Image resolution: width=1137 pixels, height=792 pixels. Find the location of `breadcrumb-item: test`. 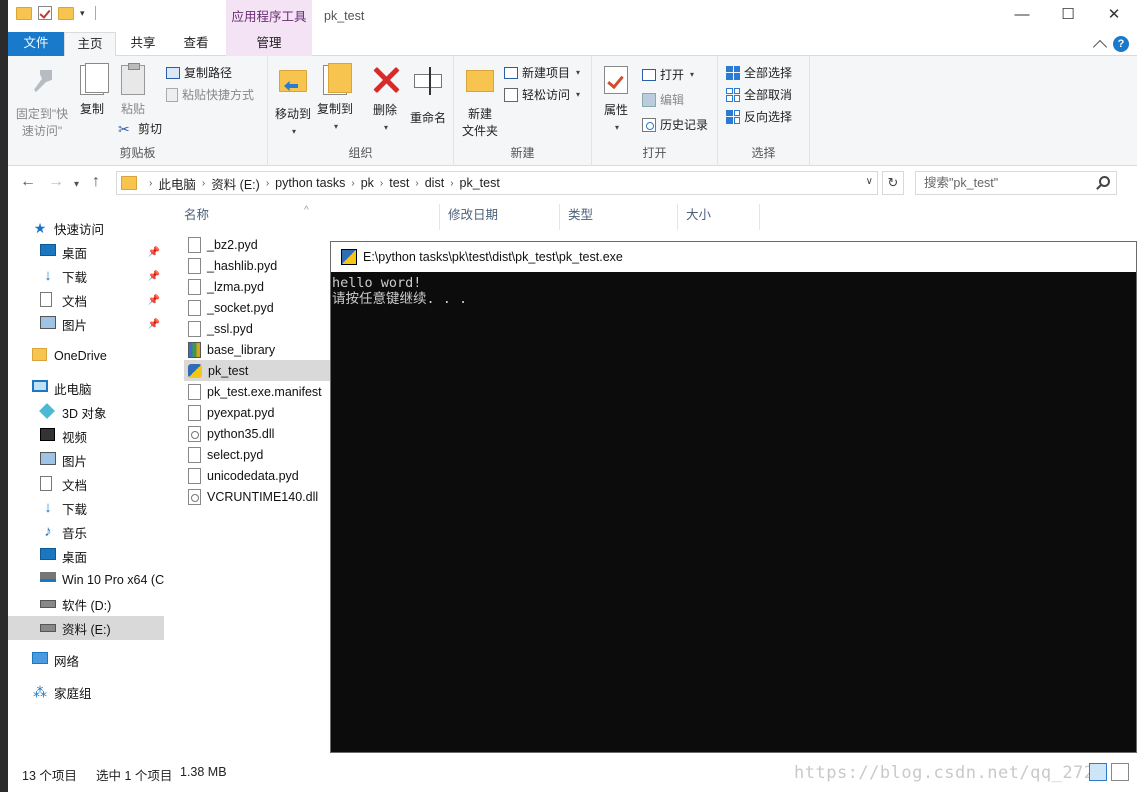

breadcrumb-item: test is located at coordinates (399, 183).